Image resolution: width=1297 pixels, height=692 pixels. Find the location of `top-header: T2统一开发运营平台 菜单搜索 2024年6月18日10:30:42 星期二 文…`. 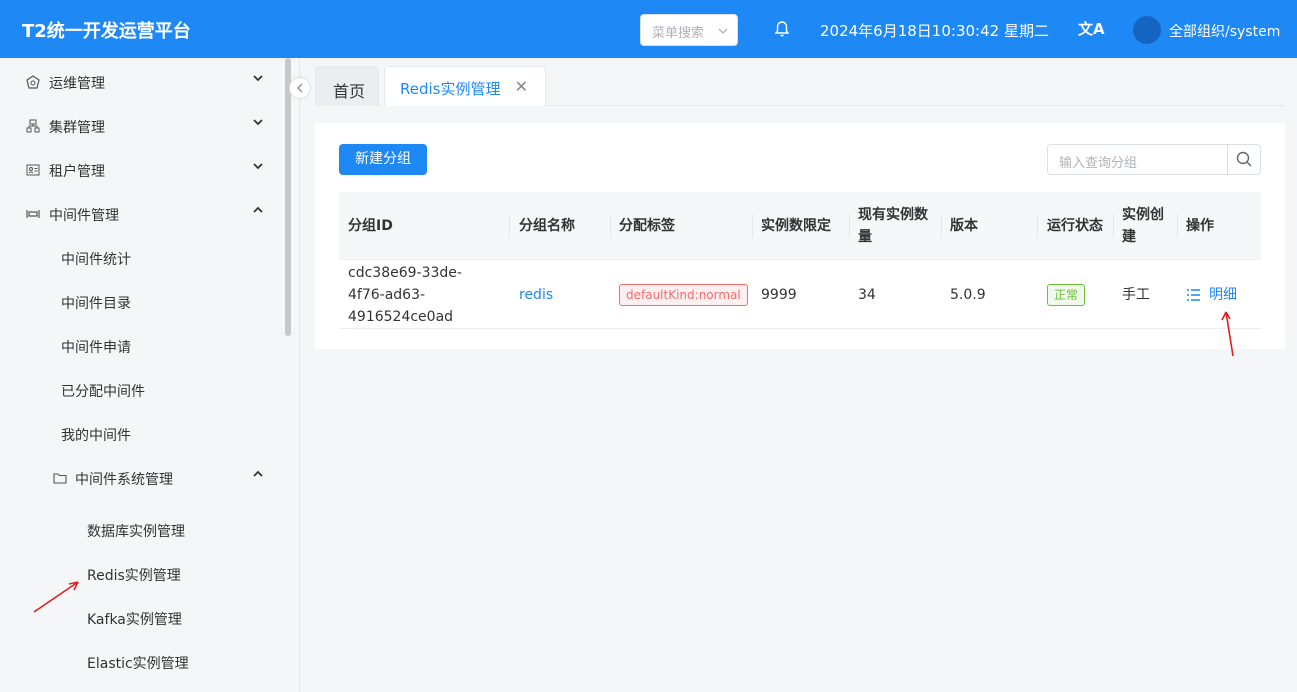

top-header: T2统一开发运营平台 菜单搜索 2024年6月18日10:30:42 星期二 文… is located at coordinates (648, 29).